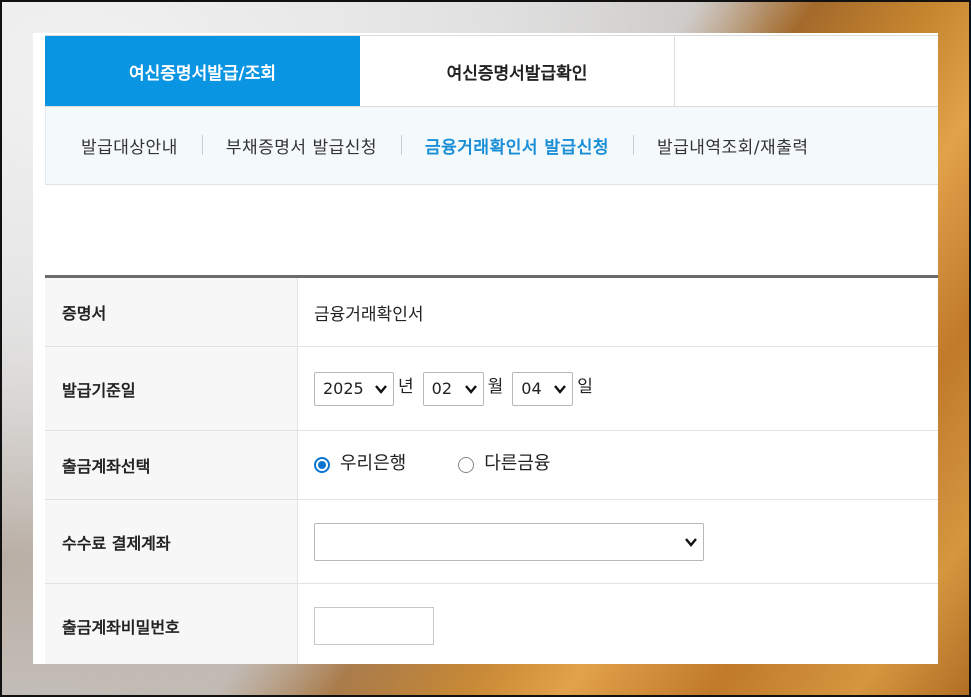  Describe the element at coordinates (517, 463) in the screenshot. I see `radio-other-bank-label: 다른금융` at that location.